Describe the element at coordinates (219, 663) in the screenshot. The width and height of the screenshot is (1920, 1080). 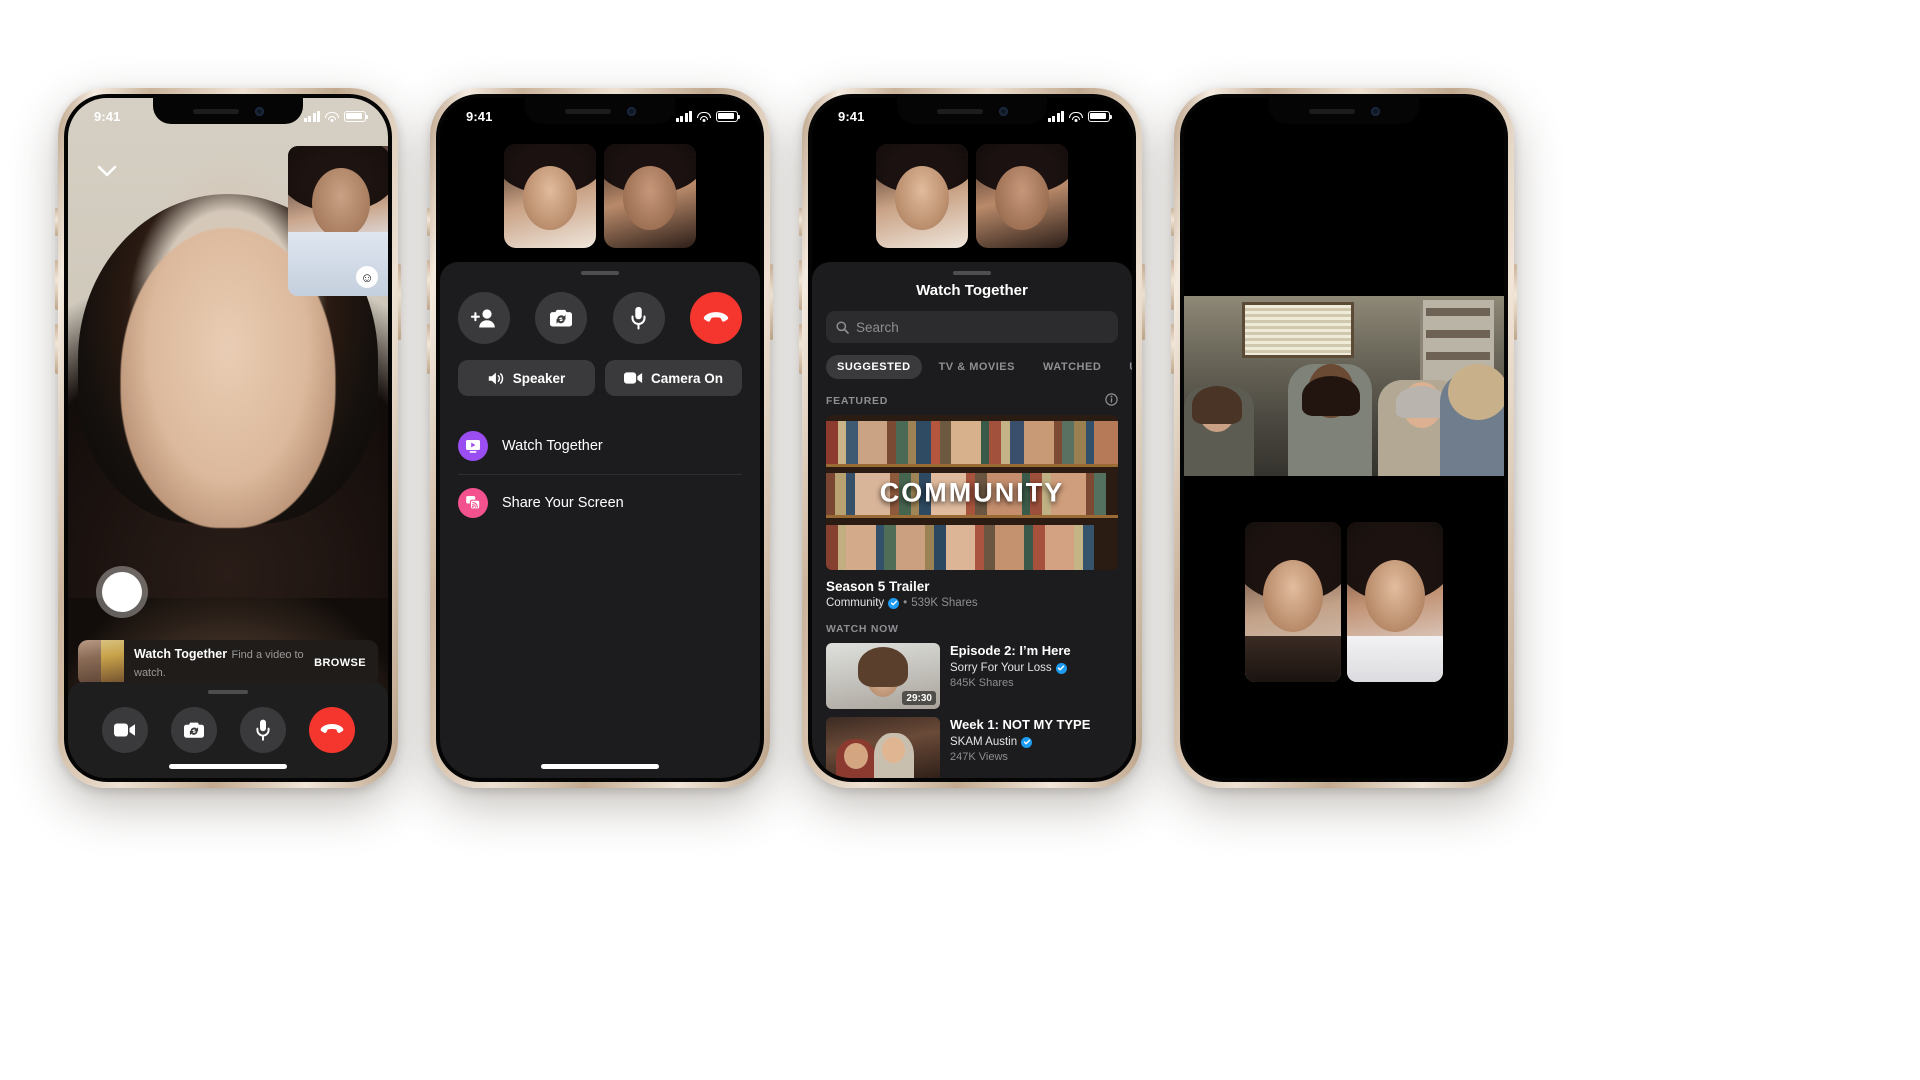
I see `banner-text-group: Watch Together Find a video to watch.` at that location.